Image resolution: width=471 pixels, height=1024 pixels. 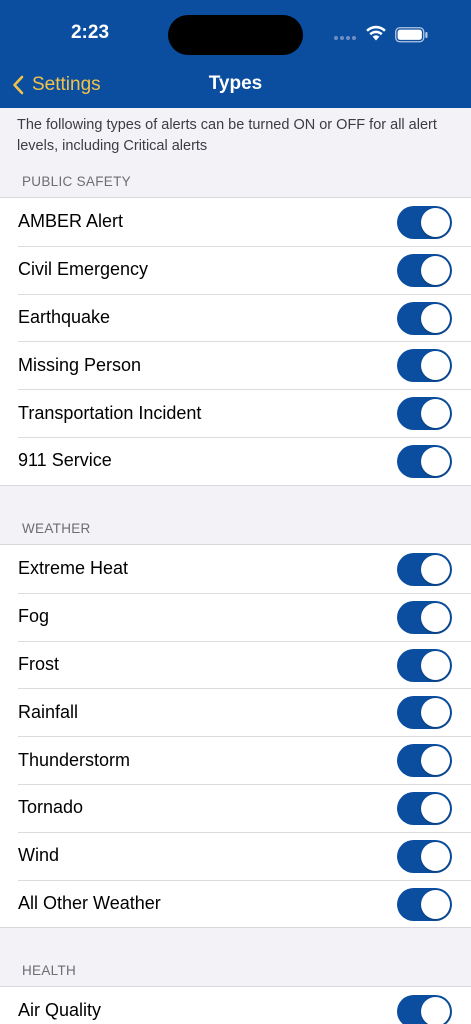 I want to click on settings-group-health: Air Quality, so click(x=235, y=1005).